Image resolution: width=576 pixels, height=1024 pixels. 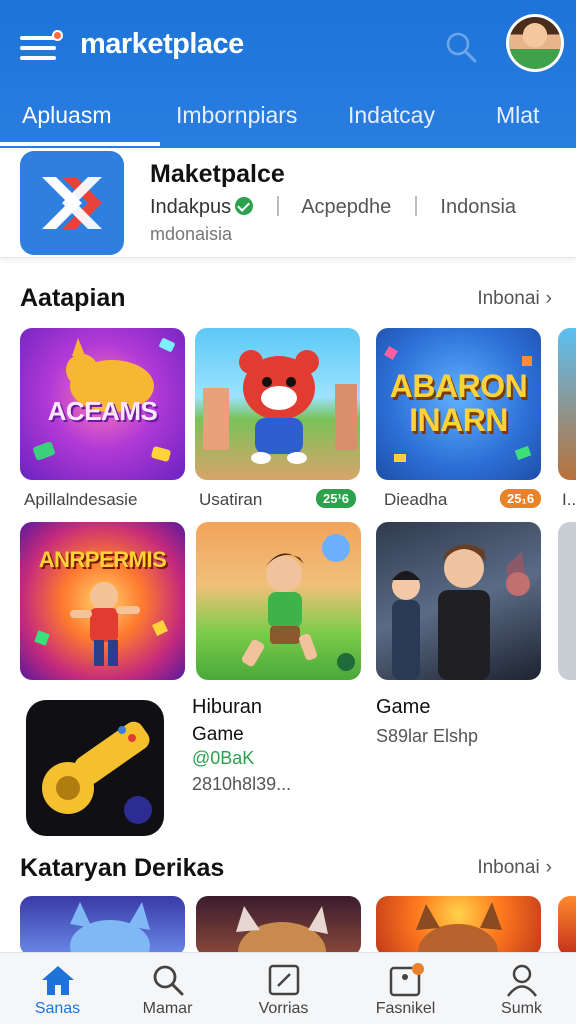 I want to click on menu-button, so click(x=41, y=47).